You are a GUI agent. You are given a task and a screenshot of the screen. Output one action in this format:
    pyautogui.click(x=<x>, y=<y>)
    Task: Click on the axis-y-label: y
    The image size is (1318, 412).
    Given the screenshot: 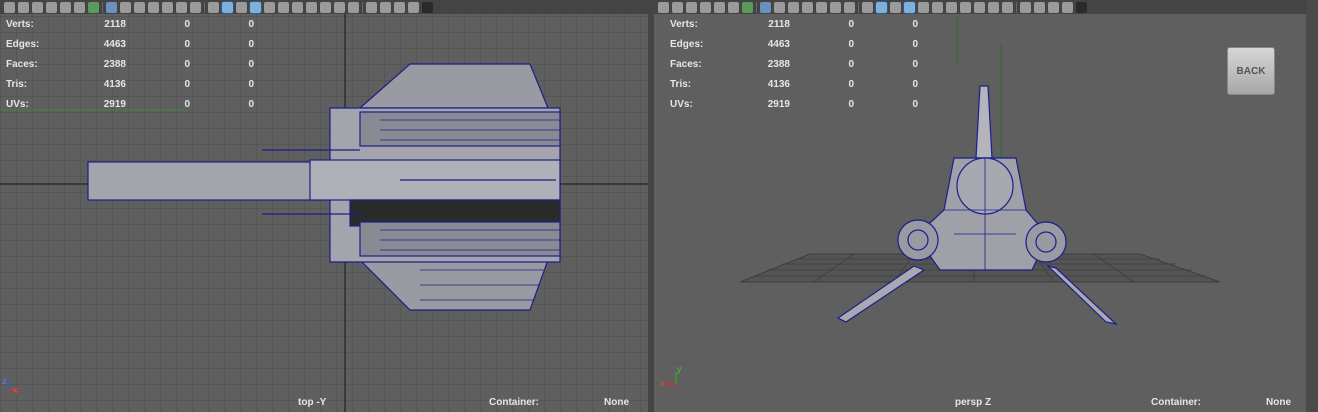 What is the action you would take?
    pyautogui.click(x=679, y=369)
    